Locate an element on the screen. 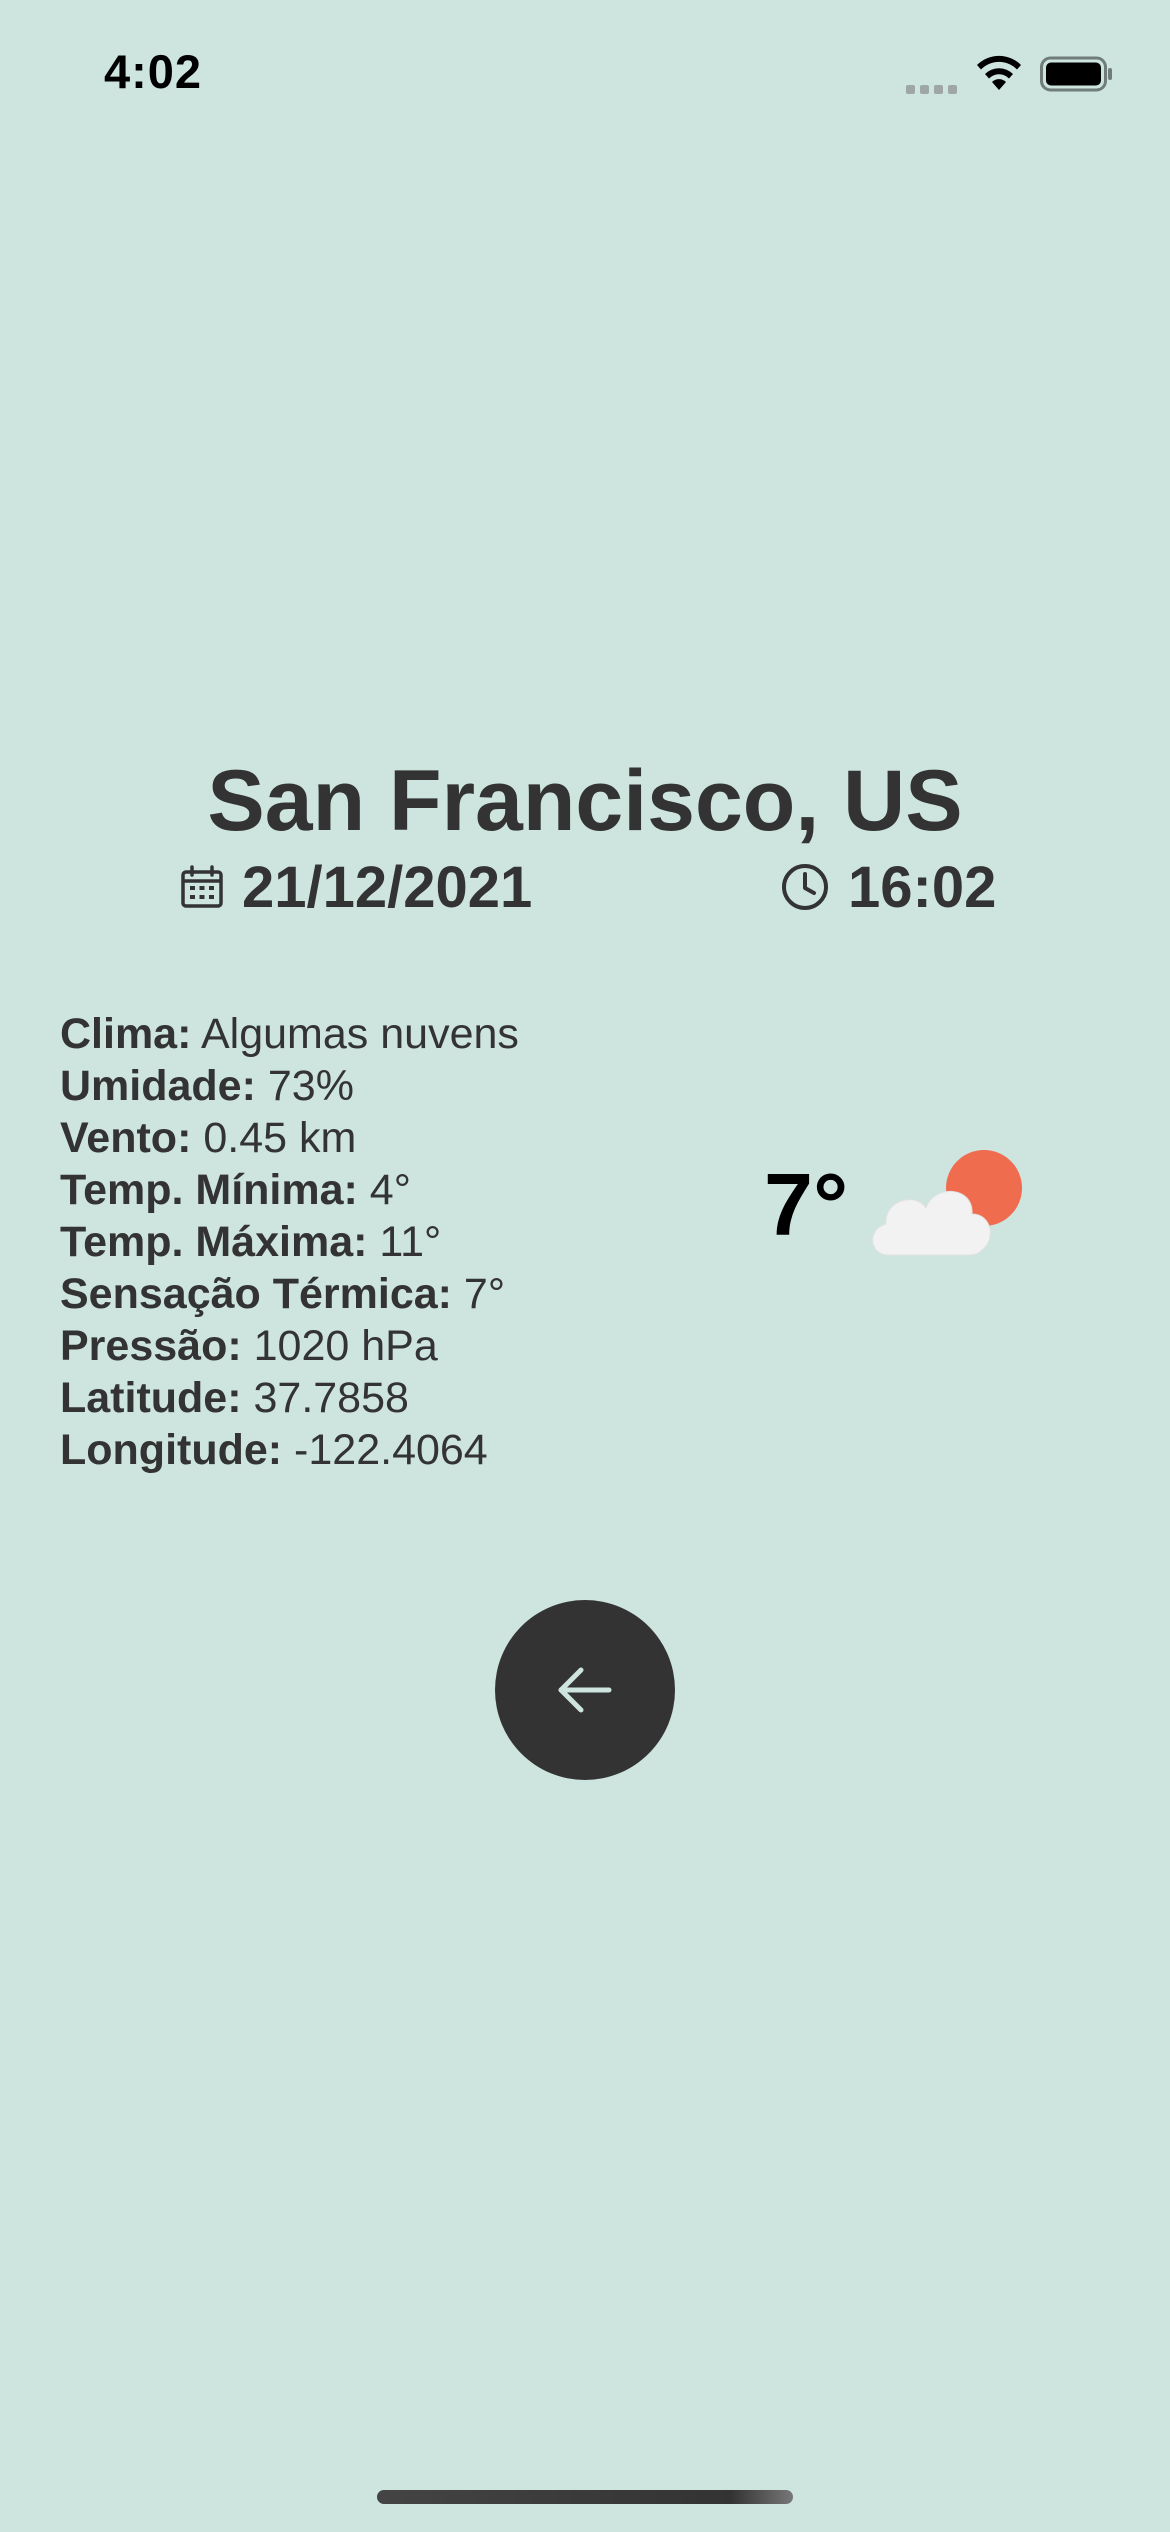 This screenshot has width=1170, height=2532. datetime-row: 21/12/2021 16:02 is located at coordinates (585, 887).